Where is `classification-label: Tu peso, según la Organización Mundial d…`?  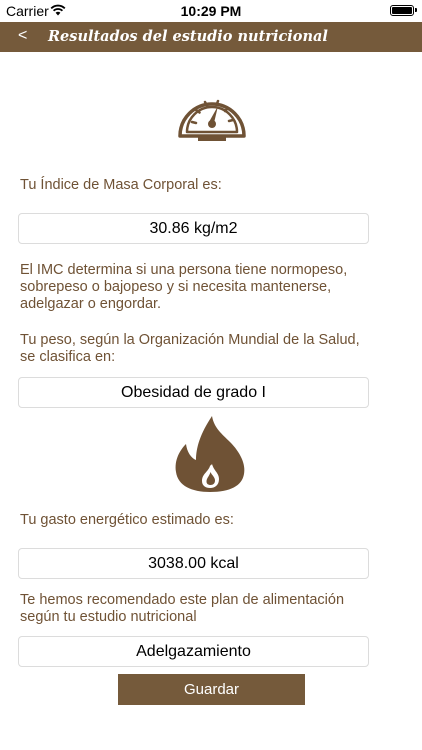
classification-label: Tu peso, según la Organización Mundial d… is located at coordinates (190, 348).